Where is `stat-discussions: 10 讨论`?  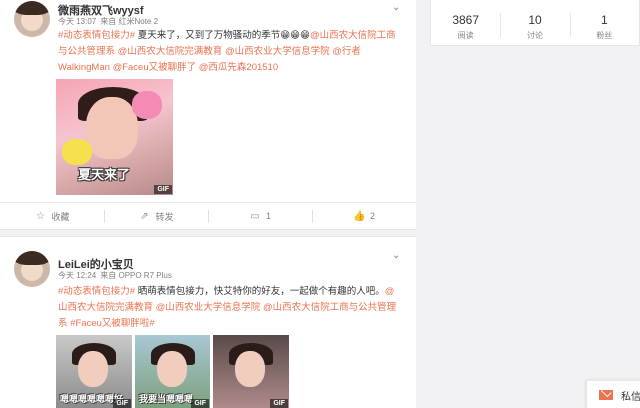 stat-discussions: 10 讨论 is located at coordinates (534, 22).